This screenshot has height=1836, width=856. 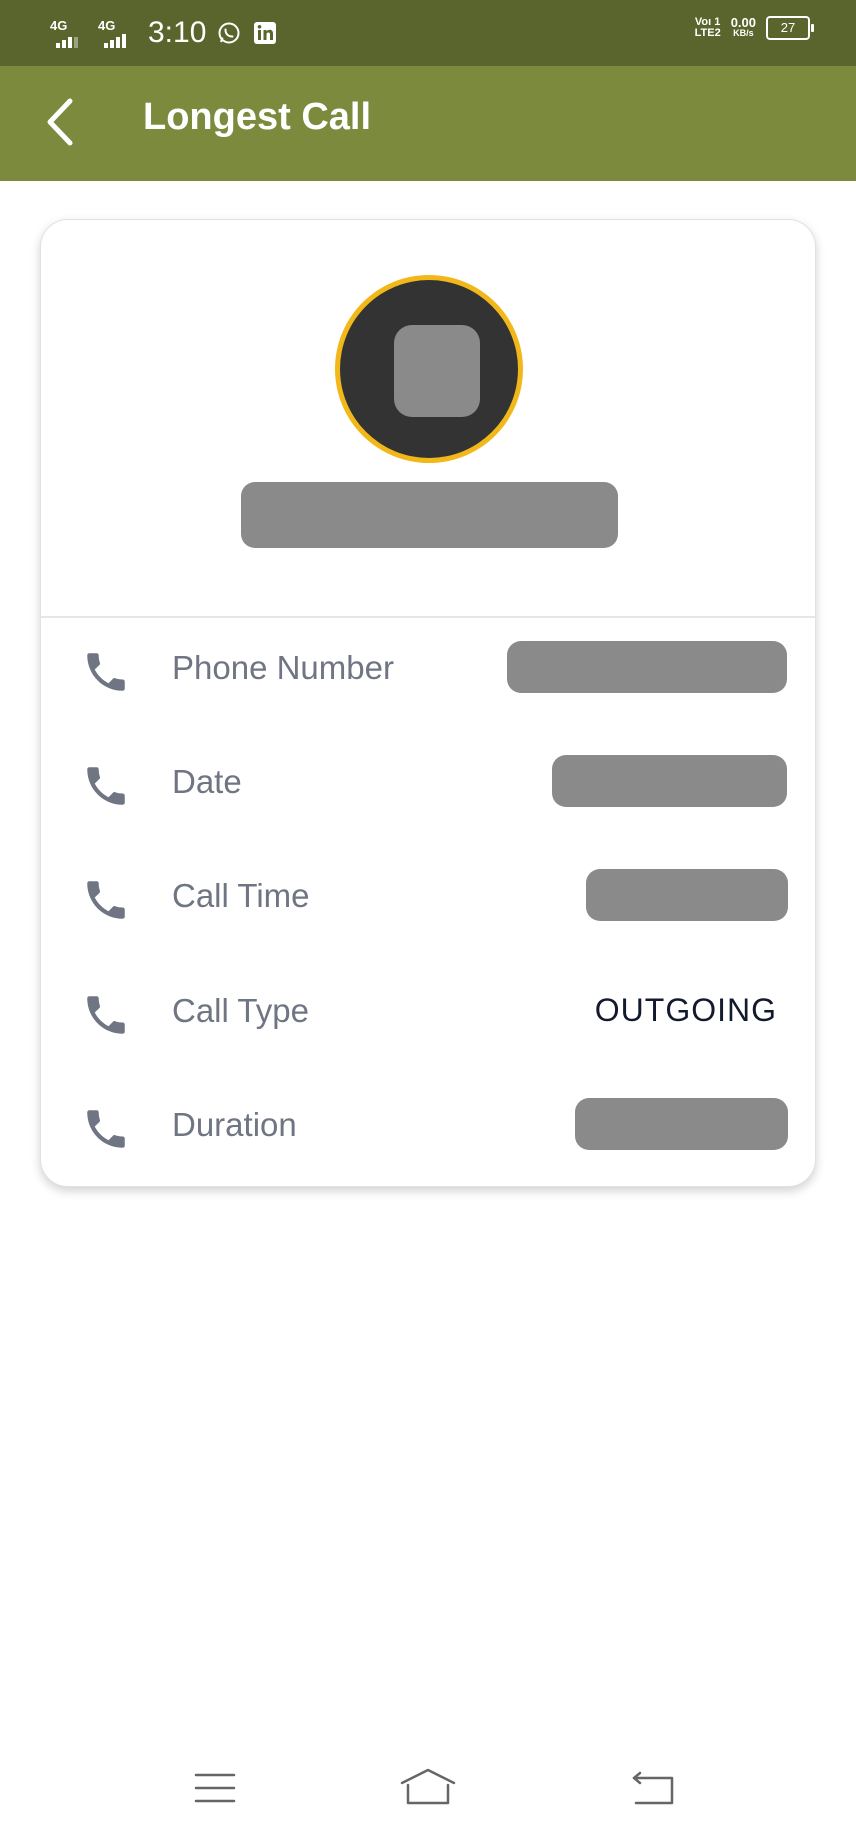 I want to click on back-icon, so click(x=653, y=1788).